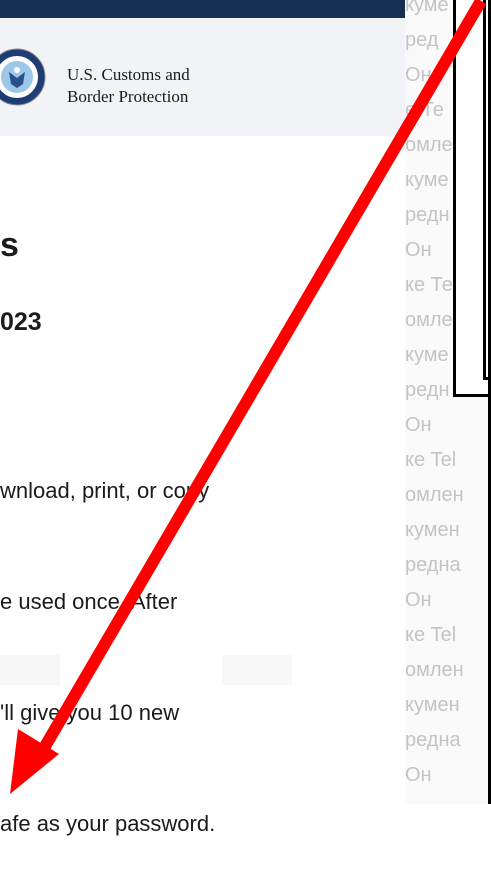  What do you see at coordinates (108, 823) in the screenshot?
I see `instruction-line-4: afe as your password.` at bounding box center [108, 823].